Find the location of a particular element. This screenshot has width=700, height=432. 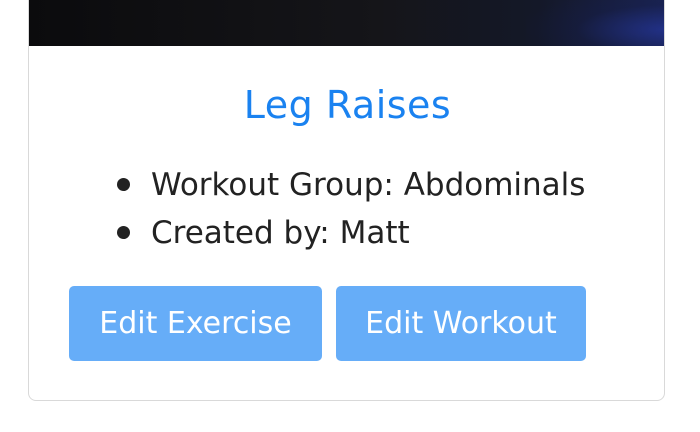

workout-group-text: Workout Group: Abdominals is located at coordinates (368, 185).